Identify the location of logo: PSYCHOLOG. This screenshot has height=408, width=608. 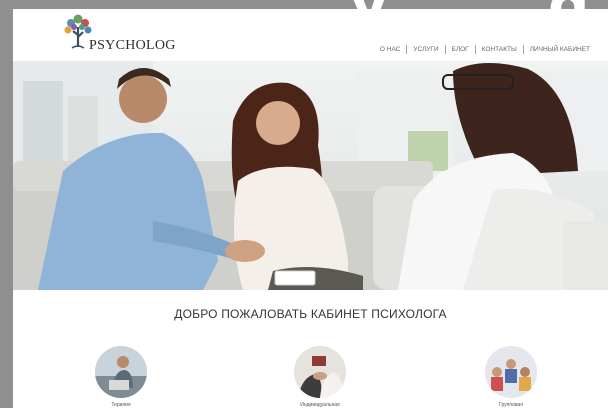
(118, 35).